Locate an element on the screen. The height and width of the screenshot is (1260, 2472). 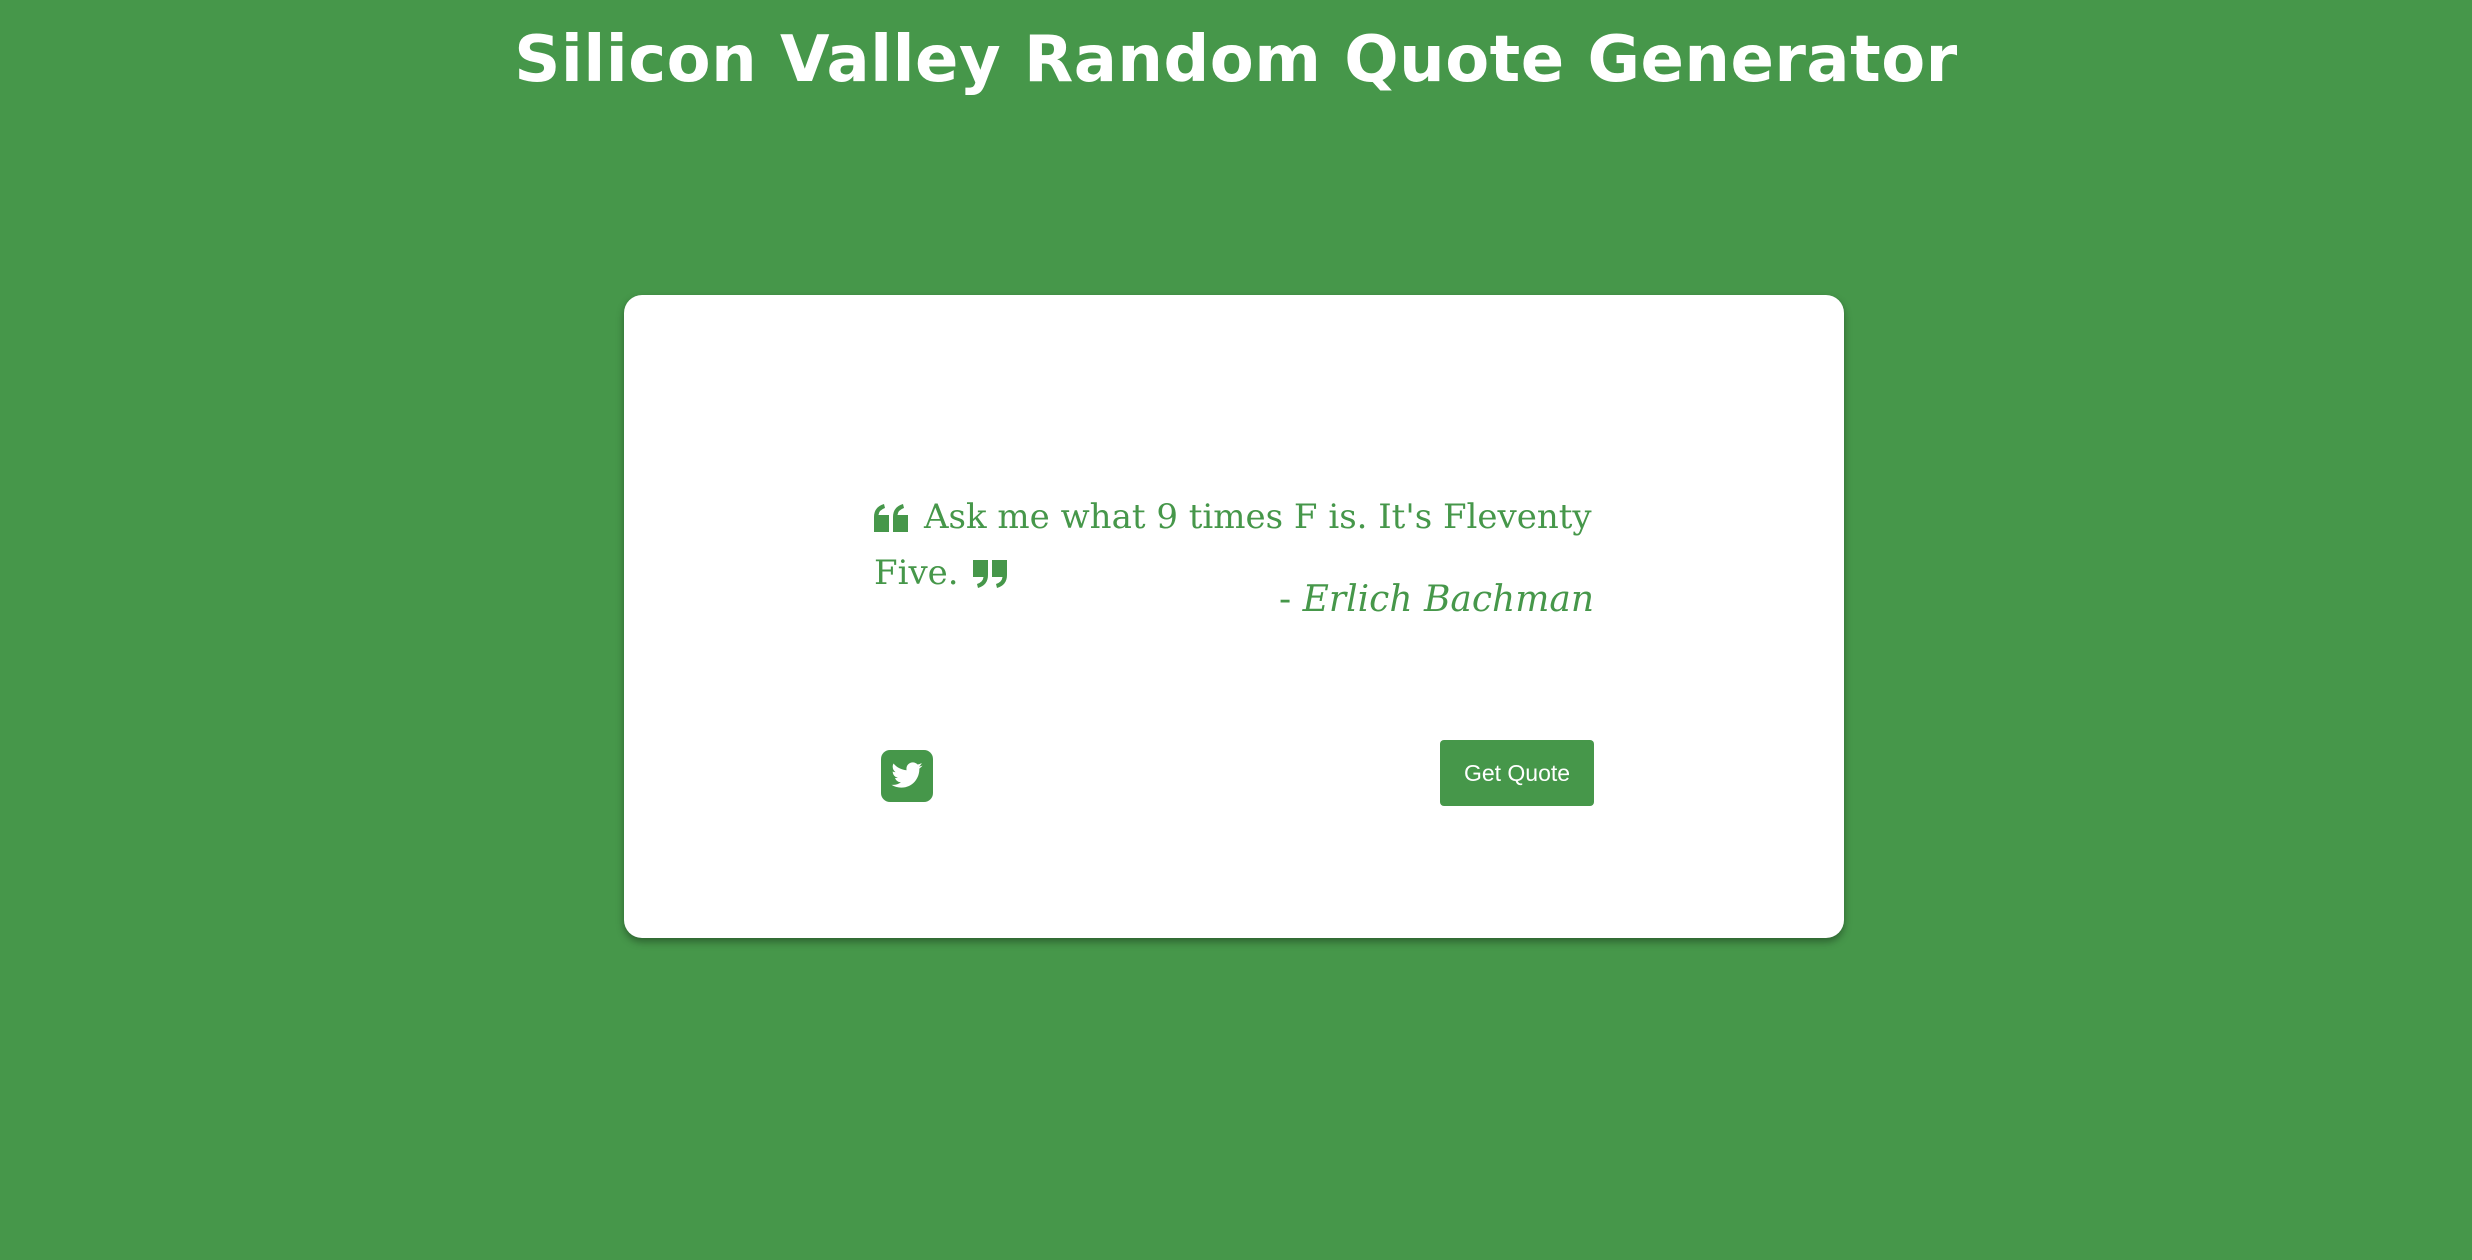
author-prefix: - is located at coordinates (1291, 599).